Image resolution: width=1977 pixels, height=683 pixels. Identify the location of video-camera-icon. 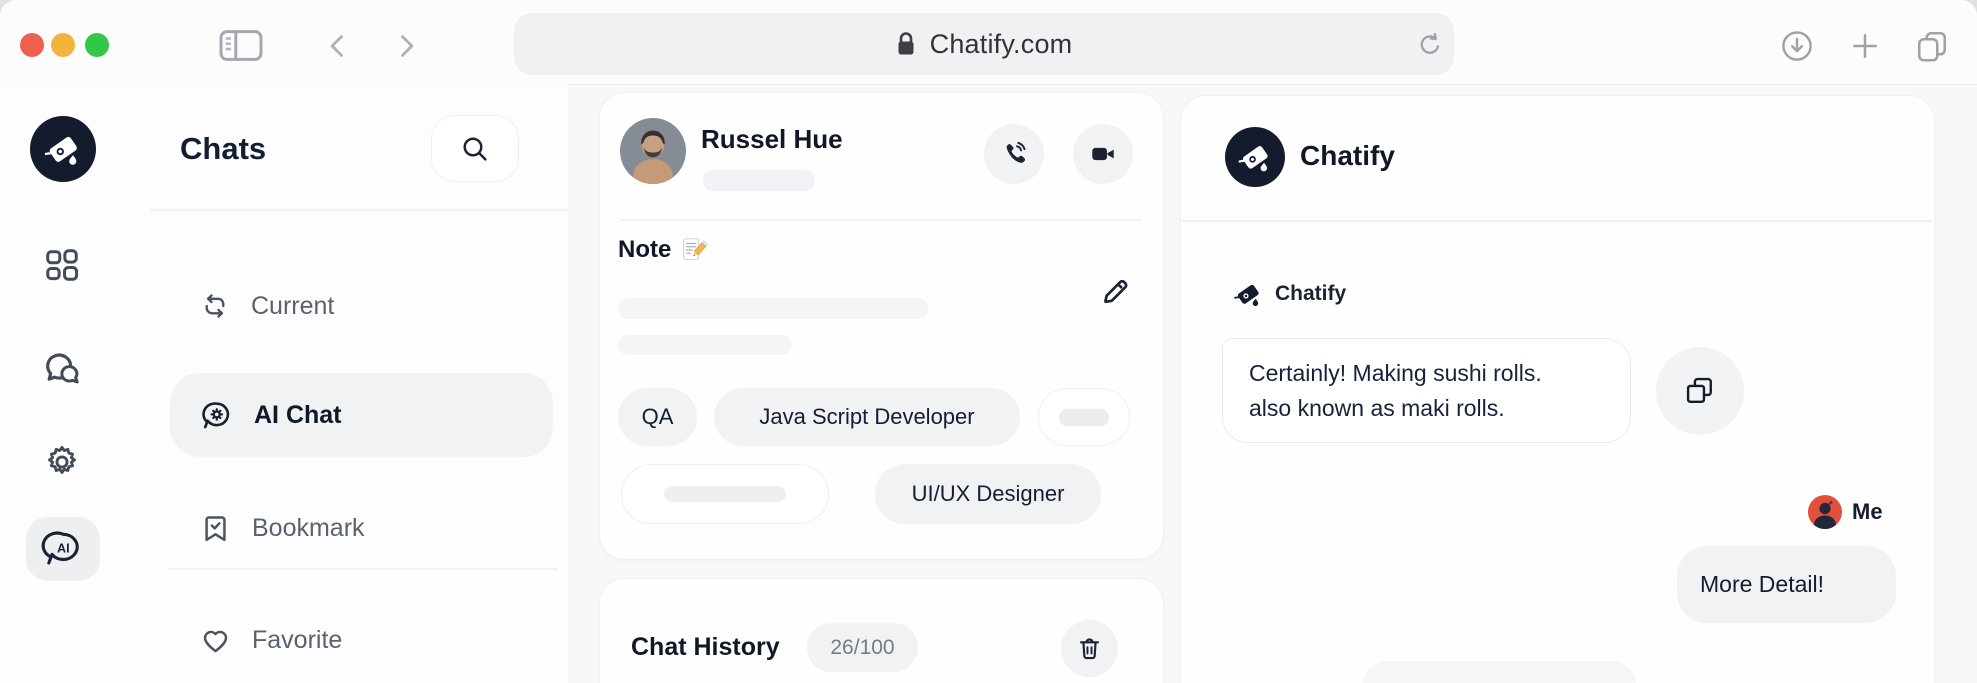
(1103, 154).